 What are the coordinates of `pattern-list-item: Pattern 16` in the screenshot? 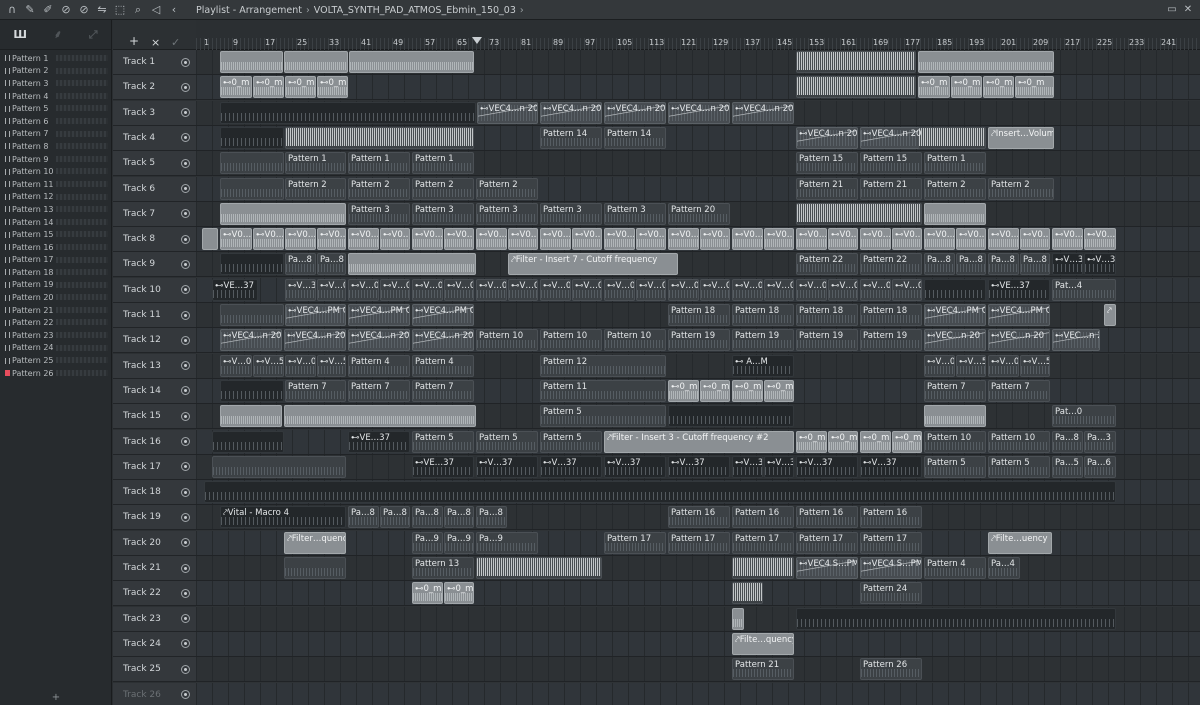 It's located at (56, 247).